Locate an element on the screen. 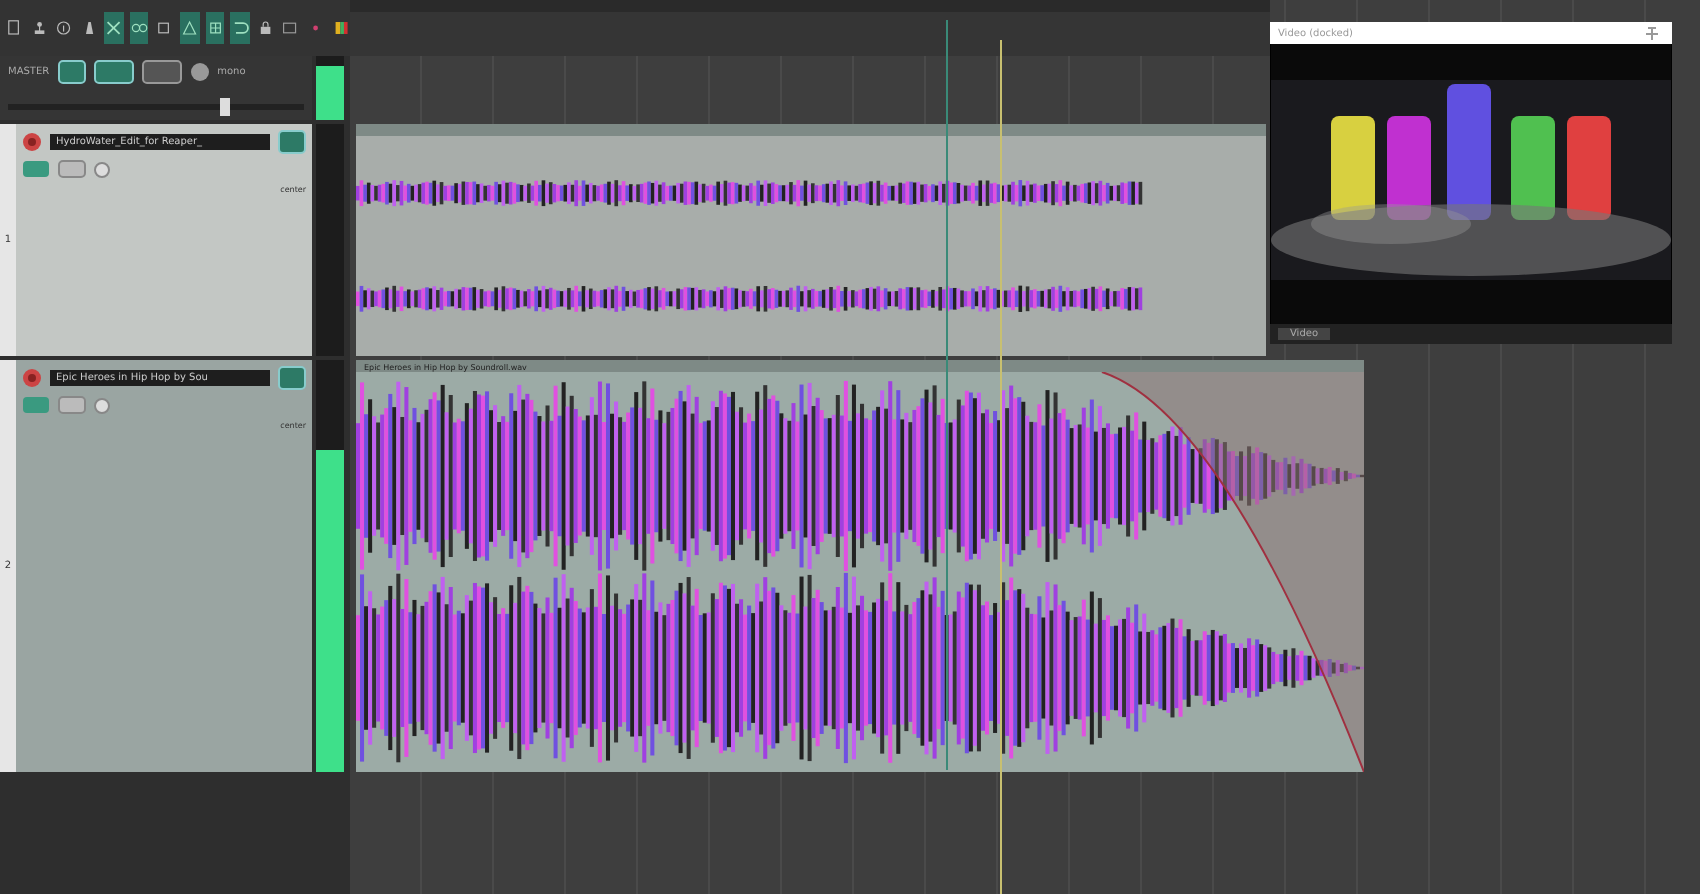  pin-icon is located at coordinates (1652, 33).